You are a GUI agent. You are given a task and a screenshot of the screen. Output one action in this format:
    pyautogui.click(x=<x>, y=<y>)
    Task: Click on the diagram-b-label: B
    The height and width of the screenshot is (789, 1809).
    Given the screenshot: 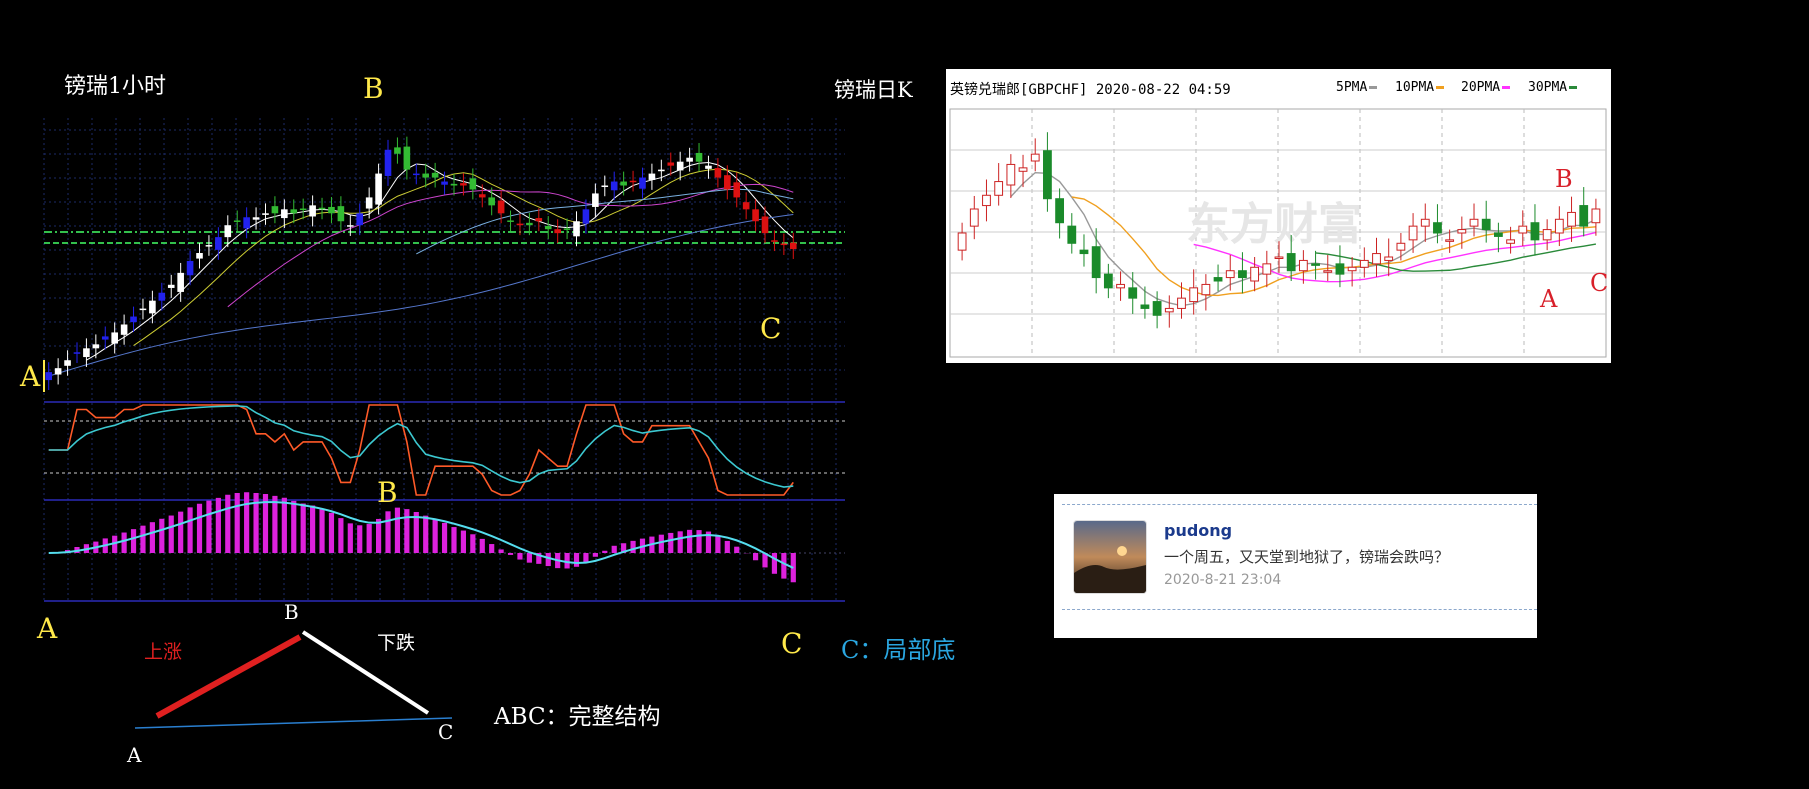 What is the action you would take?
    pyautogui.click(x=291, y=612)
    